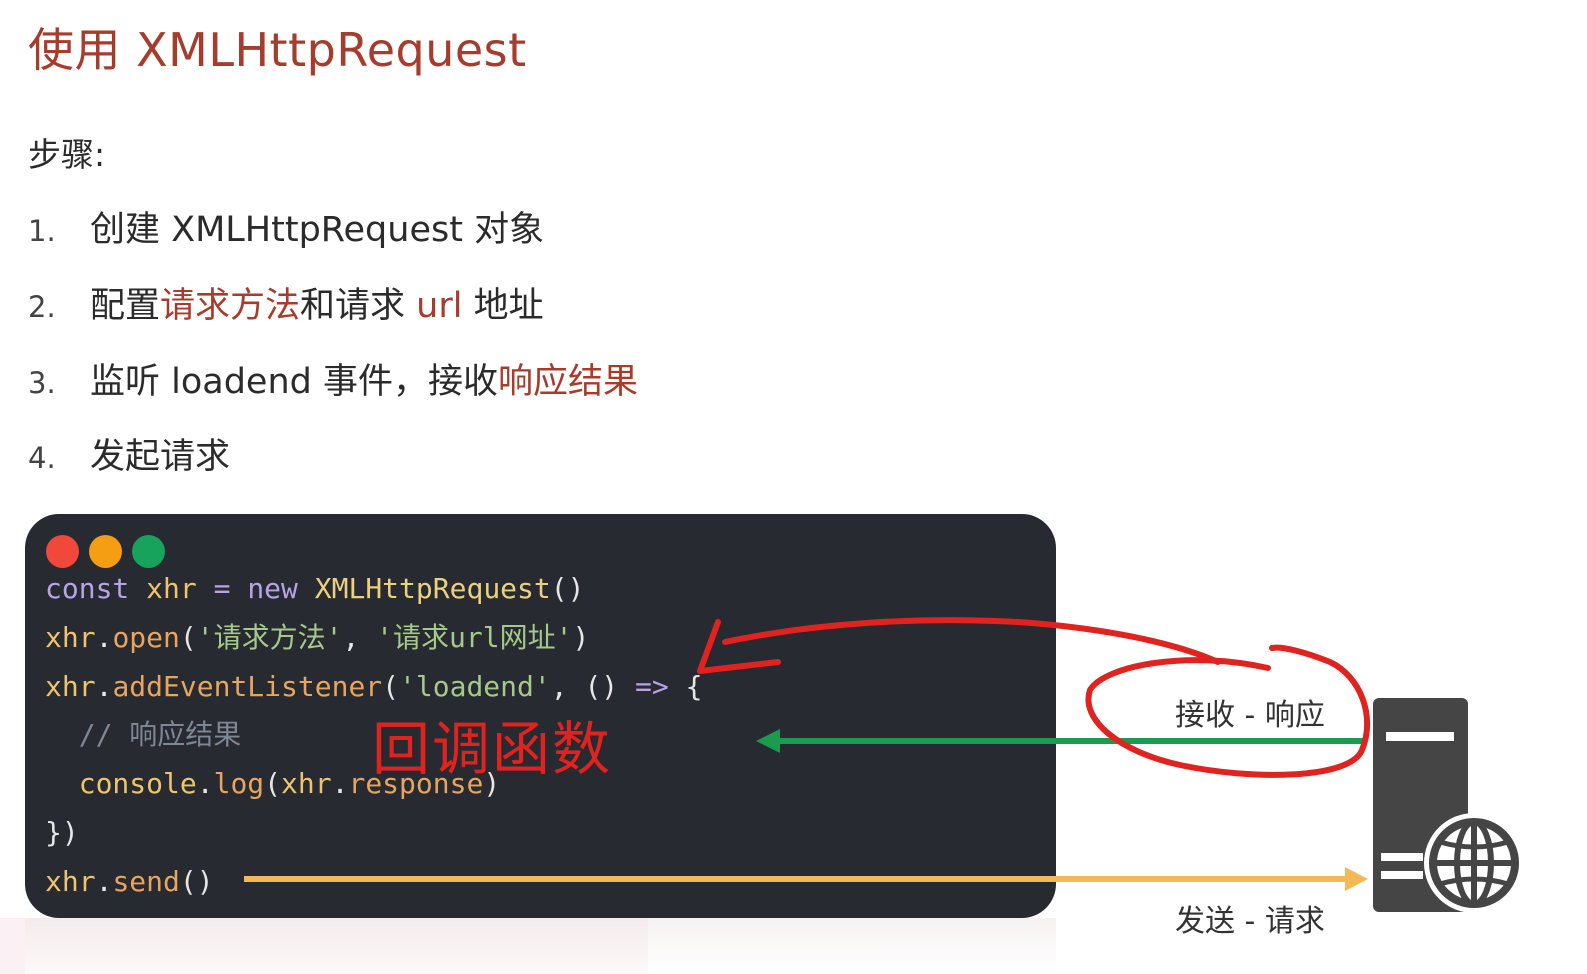  What do you see at coordinates (317, 230) in the screenshot?
I see `step-text: 创建 XMLHttpRequest 对象` at bounding box center [317, 230].